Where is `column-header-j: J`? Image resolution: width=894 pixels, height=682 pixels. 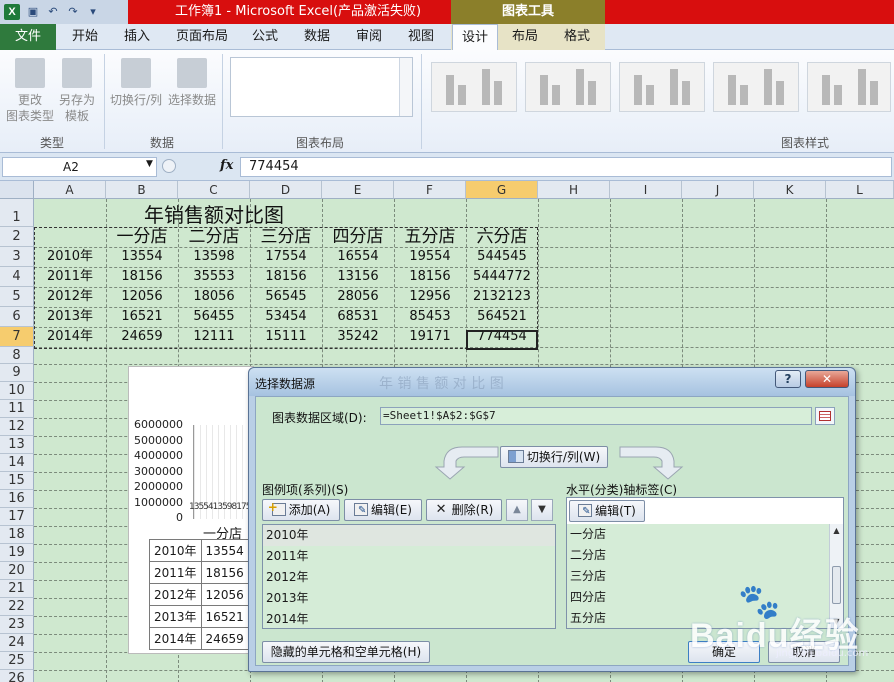
column-header-j: J is located at coordinates (718, 190).